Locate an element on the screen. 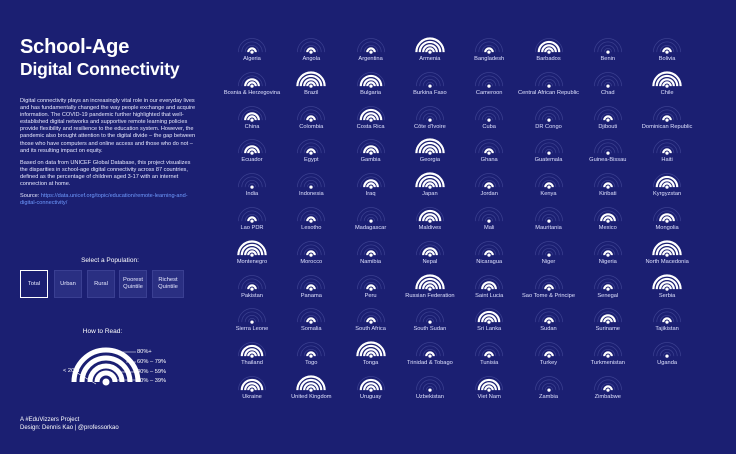  country-cell-zambia: Zambia is located at coordinates (549, 393).